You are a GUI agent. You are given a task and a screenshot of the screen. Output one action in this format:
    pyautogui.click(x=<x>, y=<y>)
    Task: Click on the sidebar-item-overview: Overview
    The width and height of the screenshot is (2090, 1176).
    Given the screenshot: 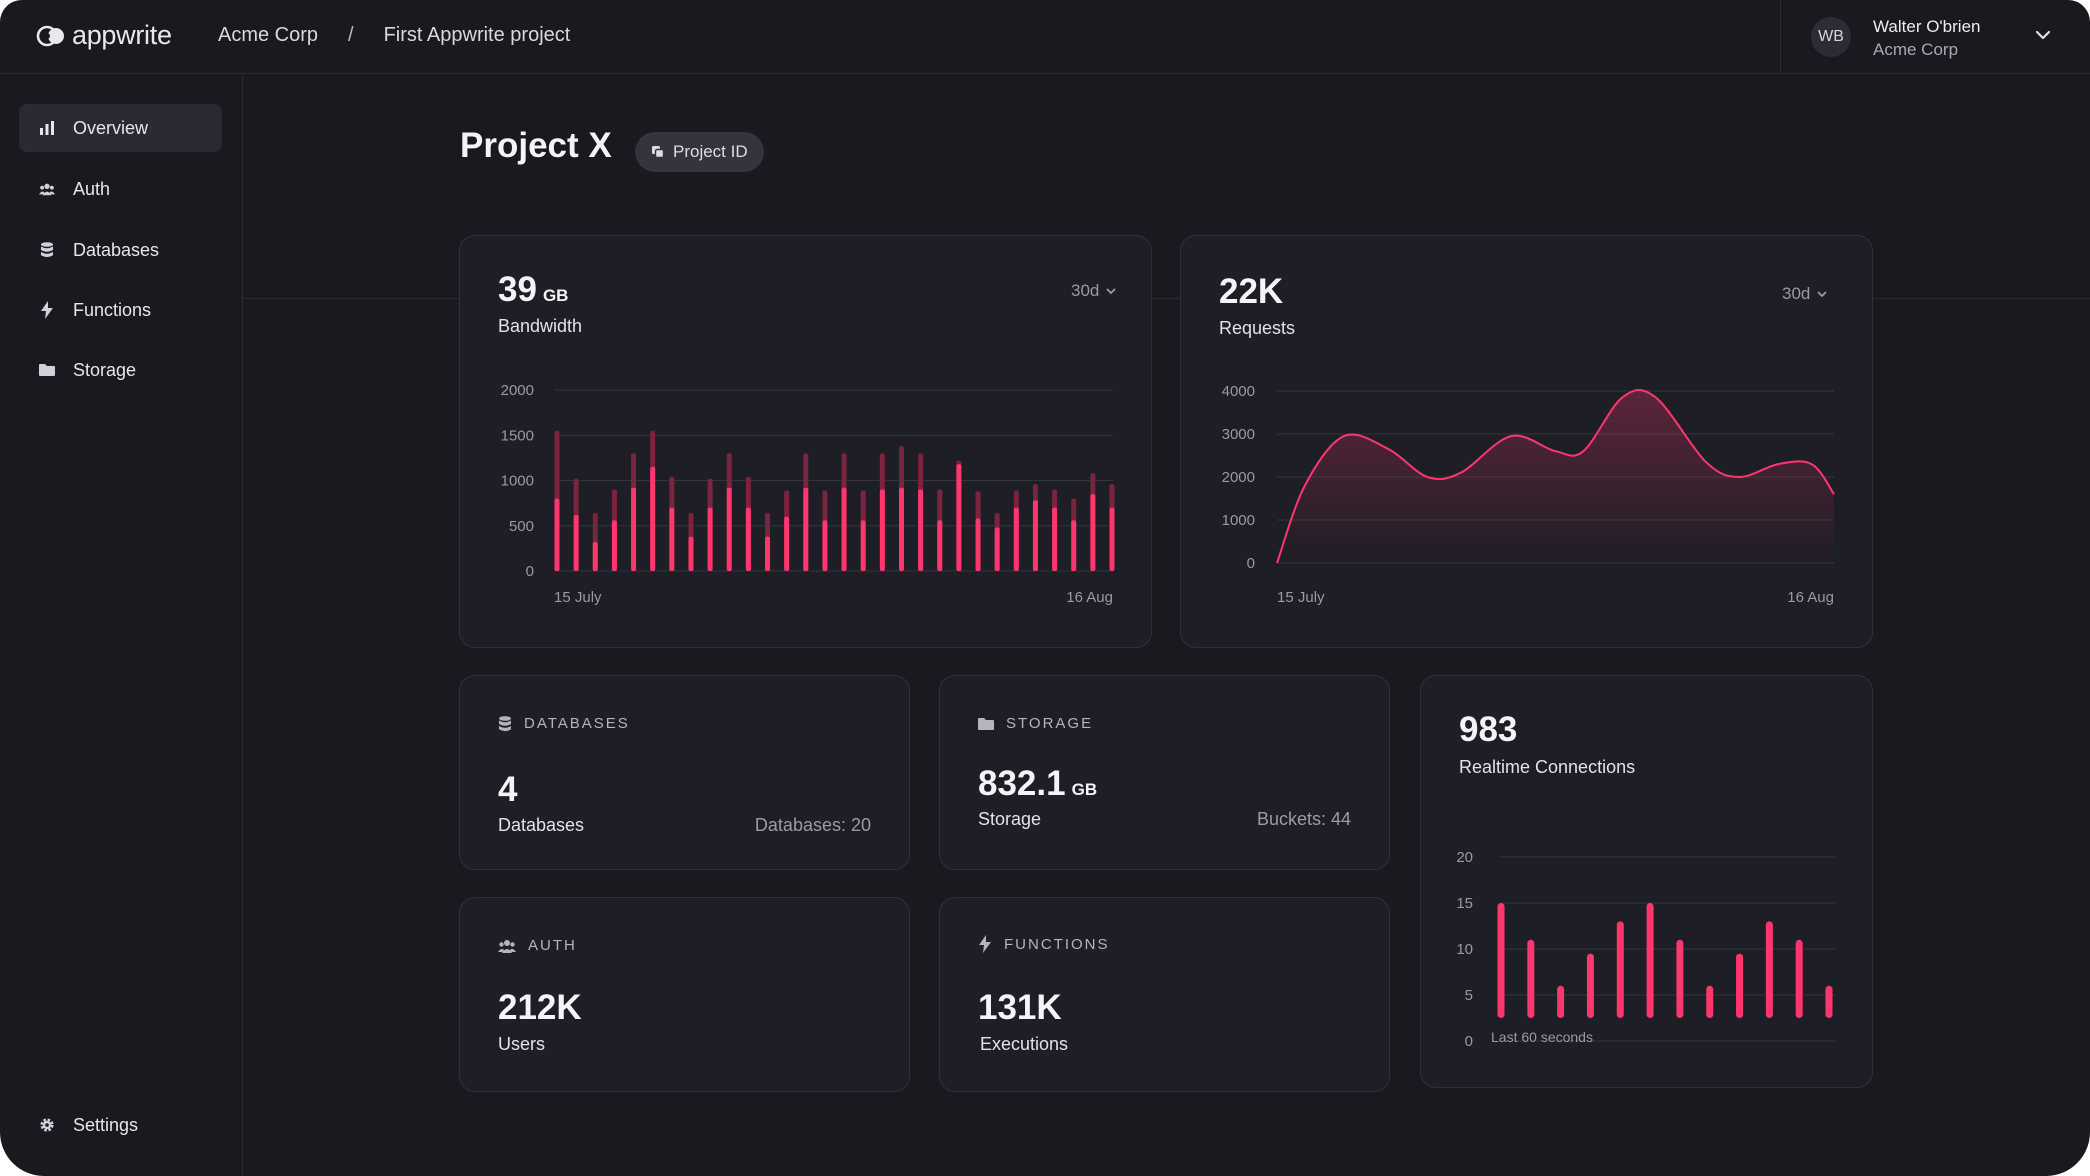 What is the action you would take?
    pyautogui.click(x=120, y=128)
    